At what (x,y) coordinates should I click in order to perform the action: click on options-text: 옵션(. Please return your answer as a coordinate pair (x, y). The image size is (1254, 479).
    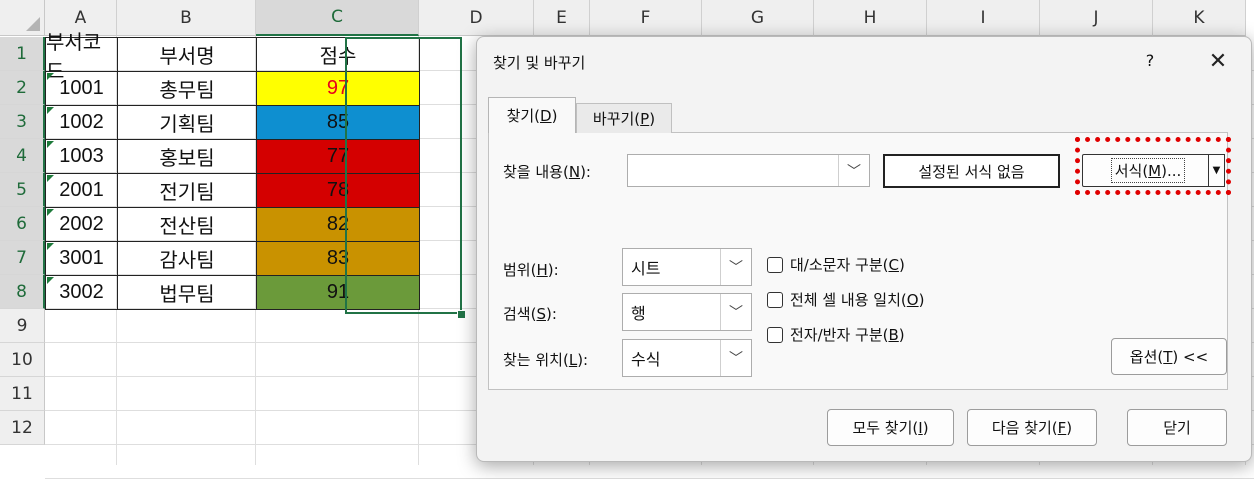
    Looking at the image, I should click on (1146, 357).